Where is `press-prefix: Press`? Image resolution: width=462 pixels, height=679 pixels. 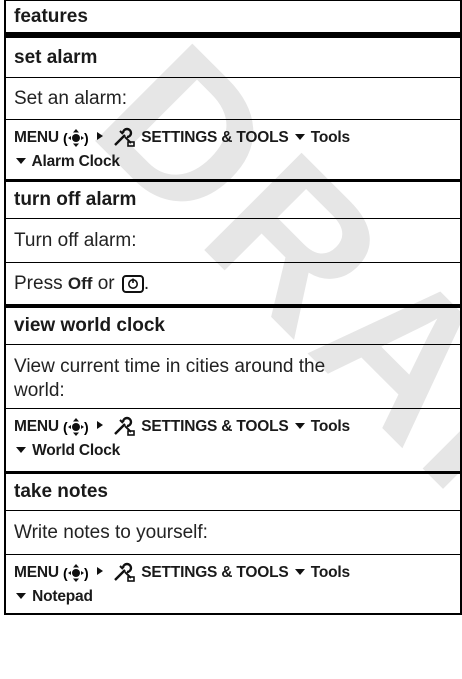 press-prefix: Press is located at coordinates (38, 283).